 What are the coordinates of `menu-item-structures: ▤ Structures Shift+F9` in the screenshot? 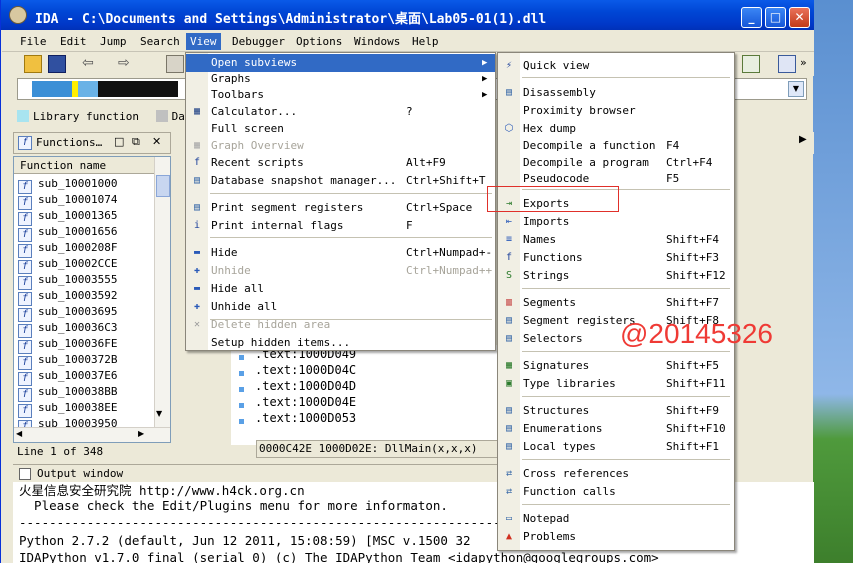 It's located at (616, 411).